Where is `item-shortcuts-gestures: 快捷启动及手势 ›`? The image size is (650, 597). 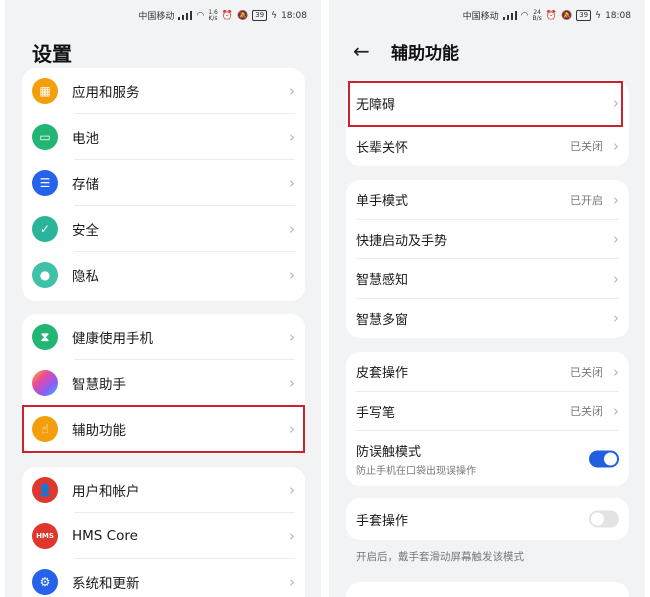
item-shortcuts-gestures: 快捷启动及手势 › is located at coordinates (487, 239).